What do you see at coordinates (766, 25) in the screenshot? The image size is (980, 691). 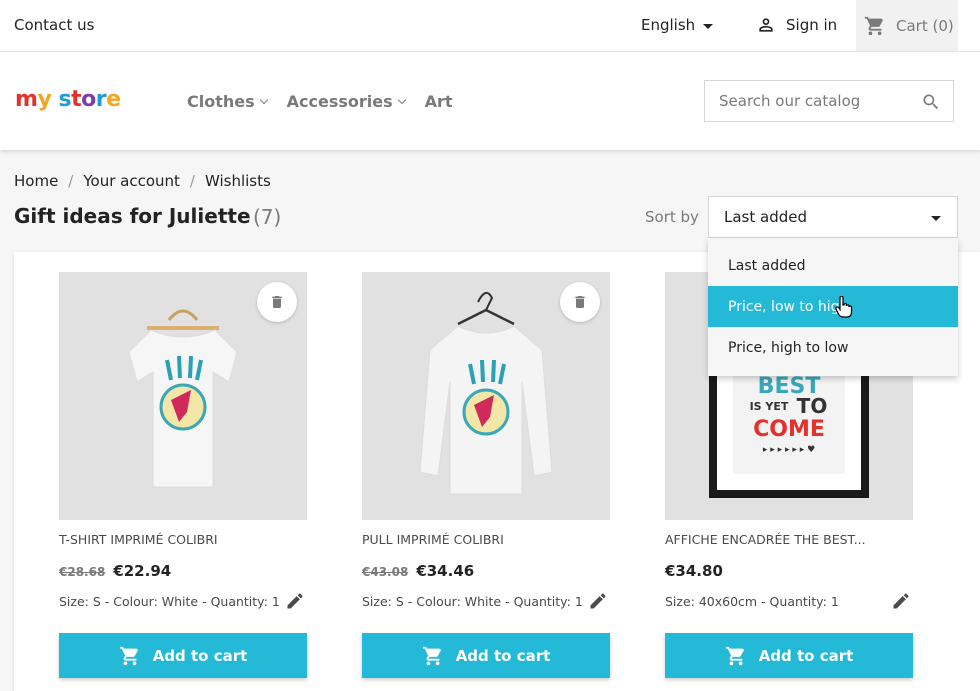 I see `user-icon` at bounding box center [766, 25].